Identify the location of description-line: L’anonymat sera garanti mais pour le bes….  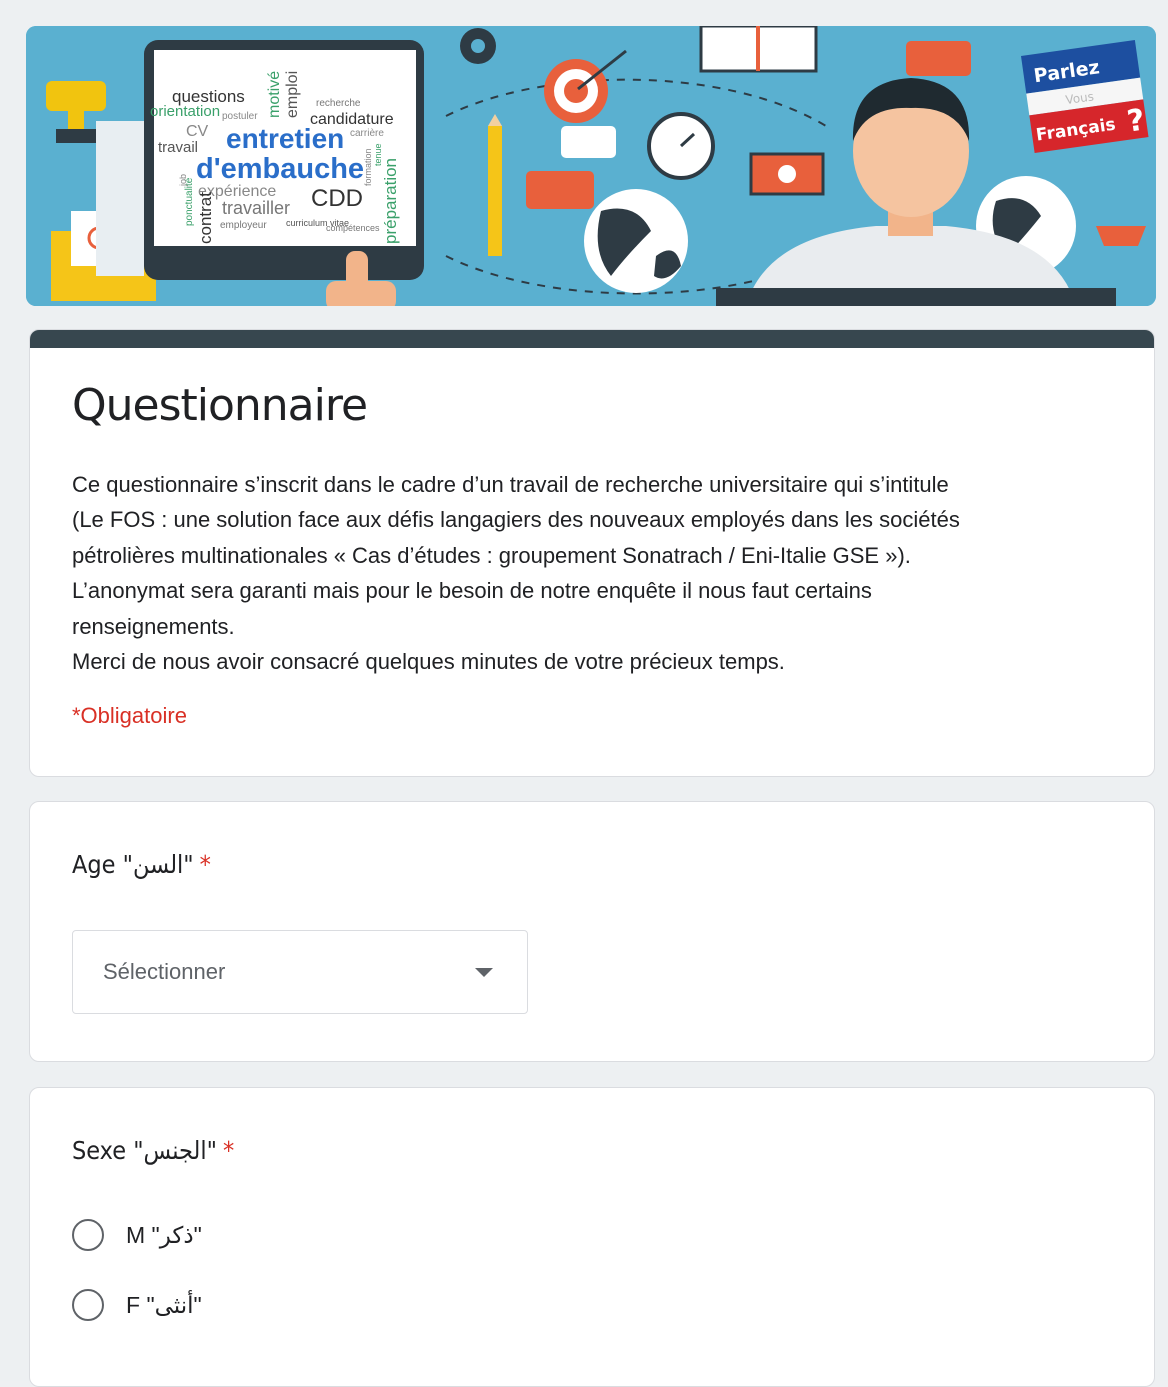
(472, 591).